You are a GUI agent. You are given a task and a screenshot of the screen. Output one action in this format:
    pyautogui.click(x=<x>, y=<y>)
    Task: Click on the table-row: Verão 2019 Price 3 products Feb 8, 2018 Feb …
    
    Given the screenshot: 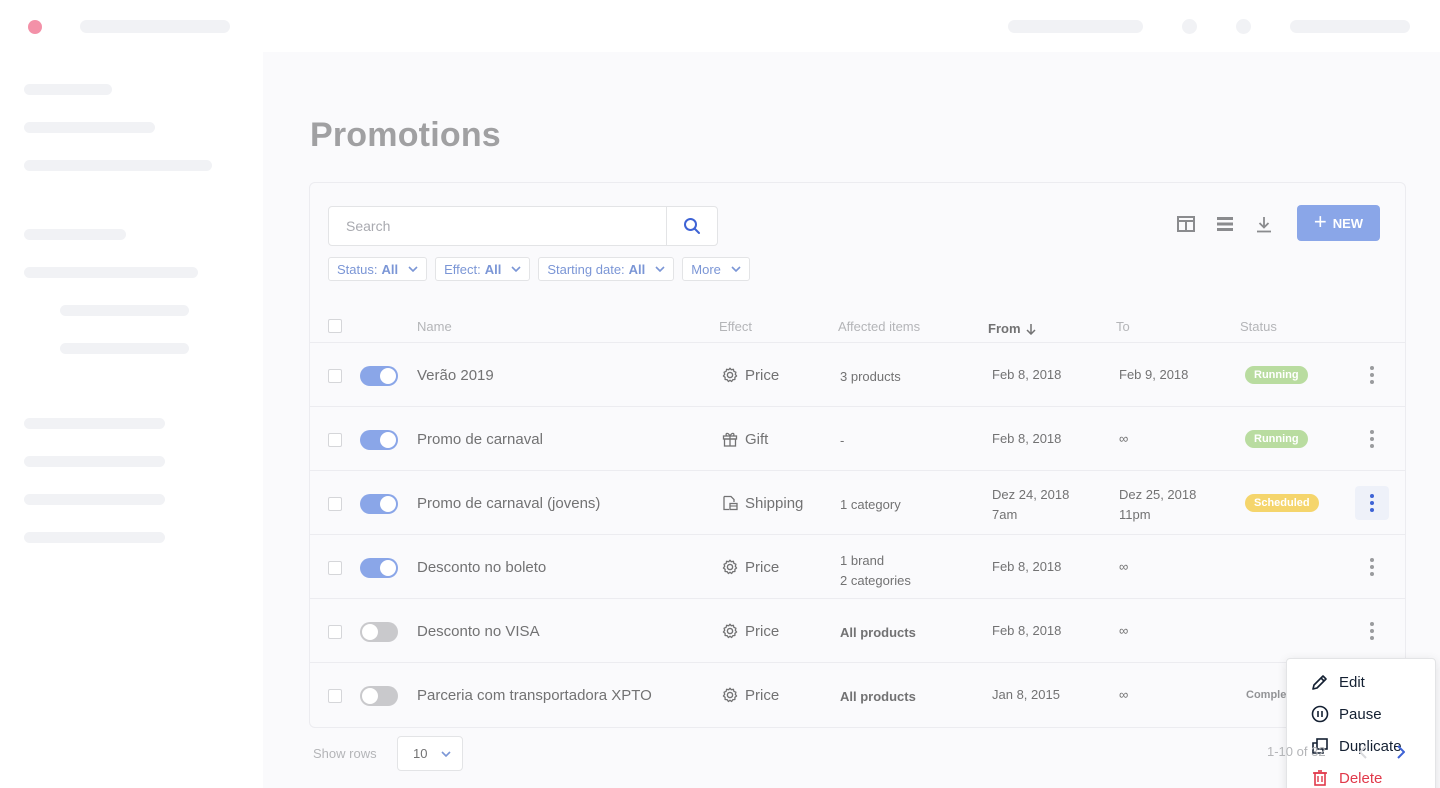 What is the action you would take?
    pyautogui.click(x=857, y=375)
    